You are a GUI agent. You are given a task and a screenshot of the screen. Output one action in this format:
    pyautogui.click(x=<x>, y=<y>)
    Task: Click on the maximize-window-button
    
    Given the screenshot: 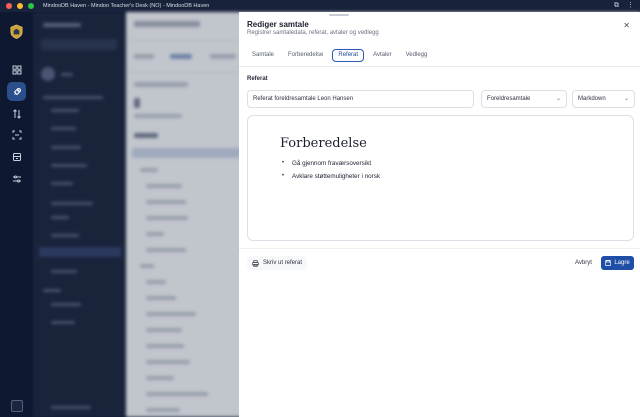 What is the action you would take?
    pyautogui.click(x=31, y=6)
    